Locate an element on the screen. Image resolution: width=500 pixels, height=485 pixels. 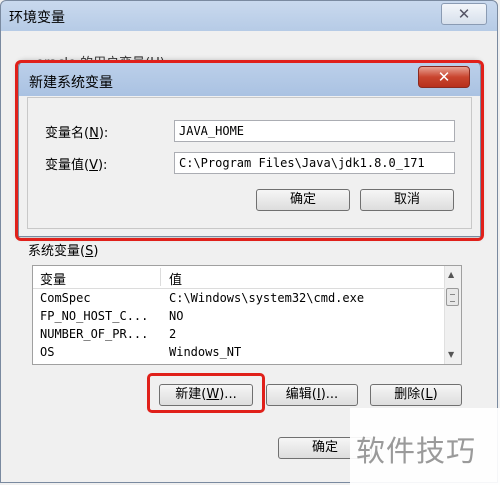
table-row: ComSpec C:\Windows\system32\cmd.exe is located at coordinates (240, 299).